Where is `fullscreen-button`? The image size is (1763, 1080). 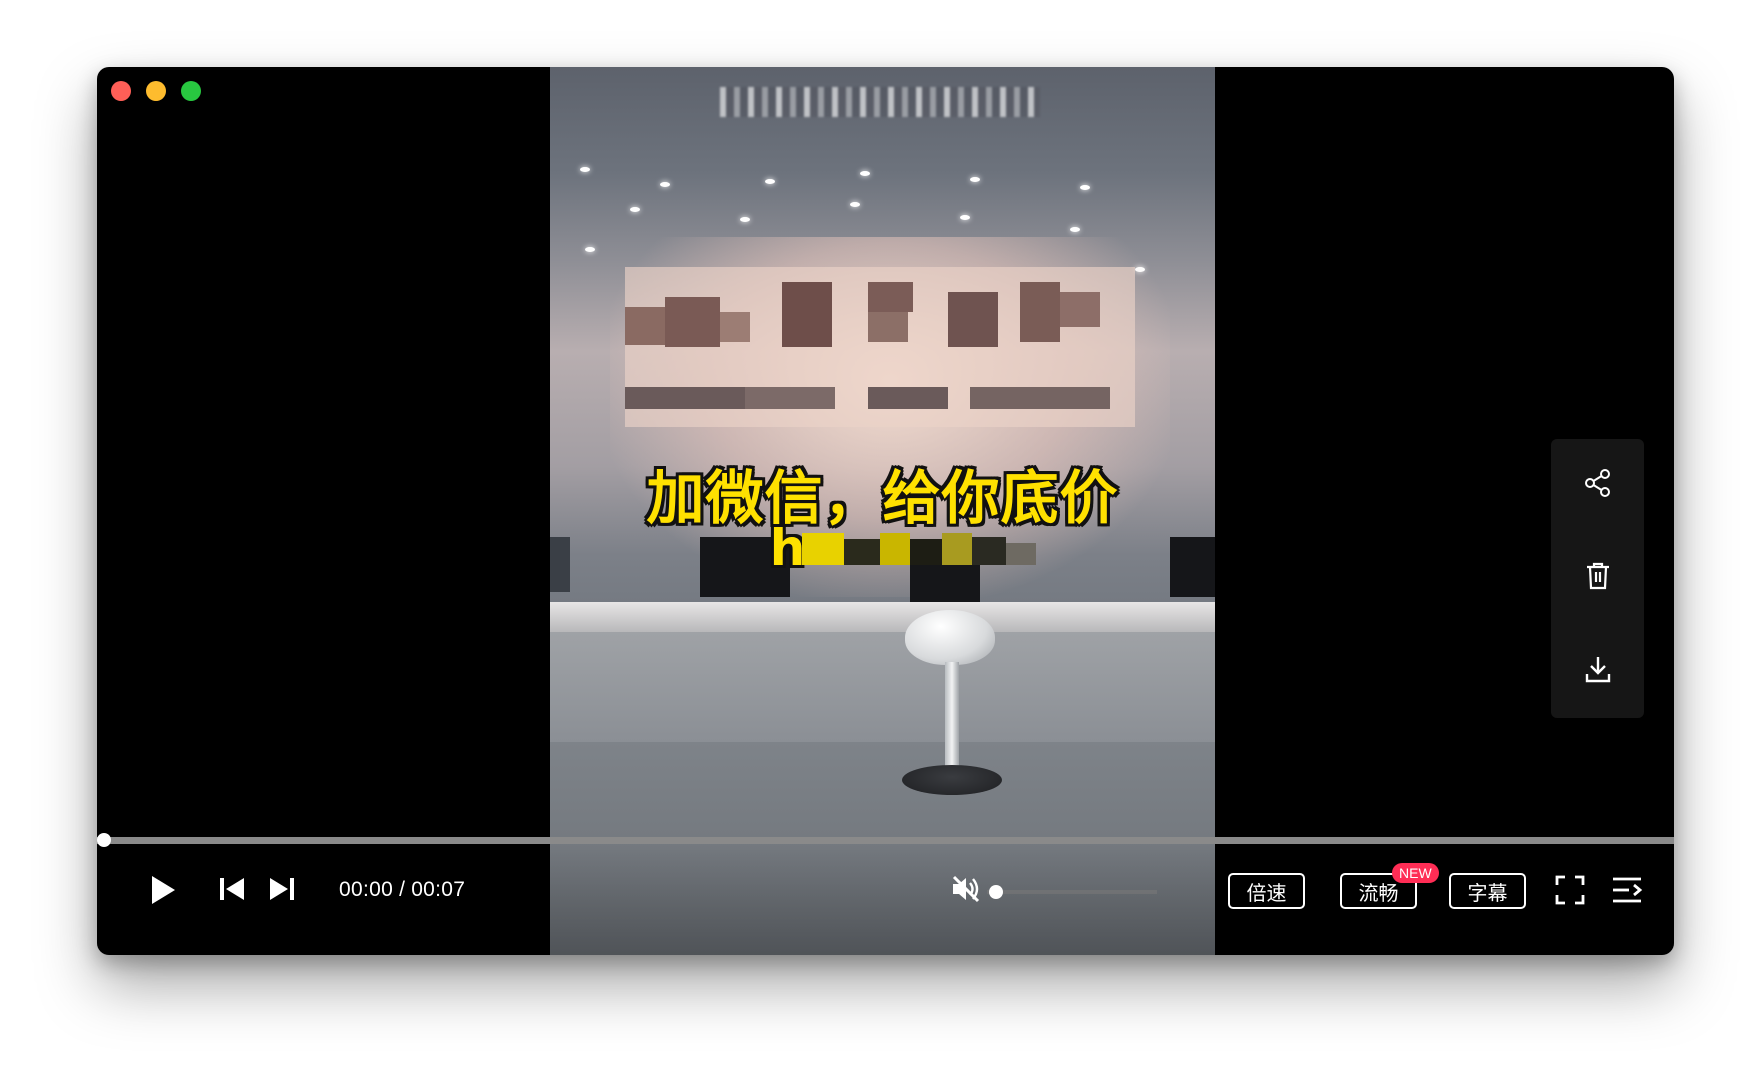 fullscreen-button is located at coordinates (1570, 892).